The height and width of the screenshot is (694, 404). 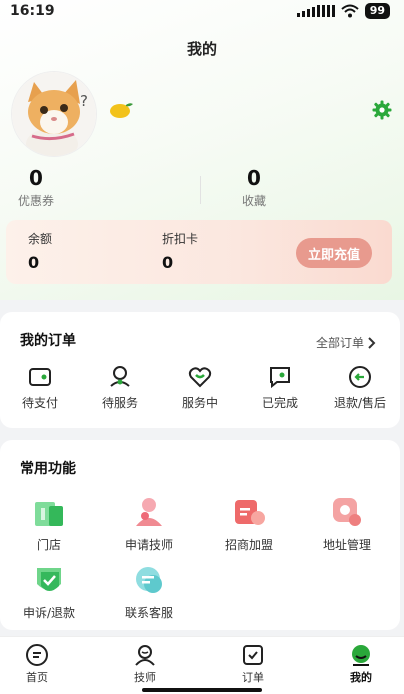 I want to click on balance-value: 0, so click(x=34, y=262).